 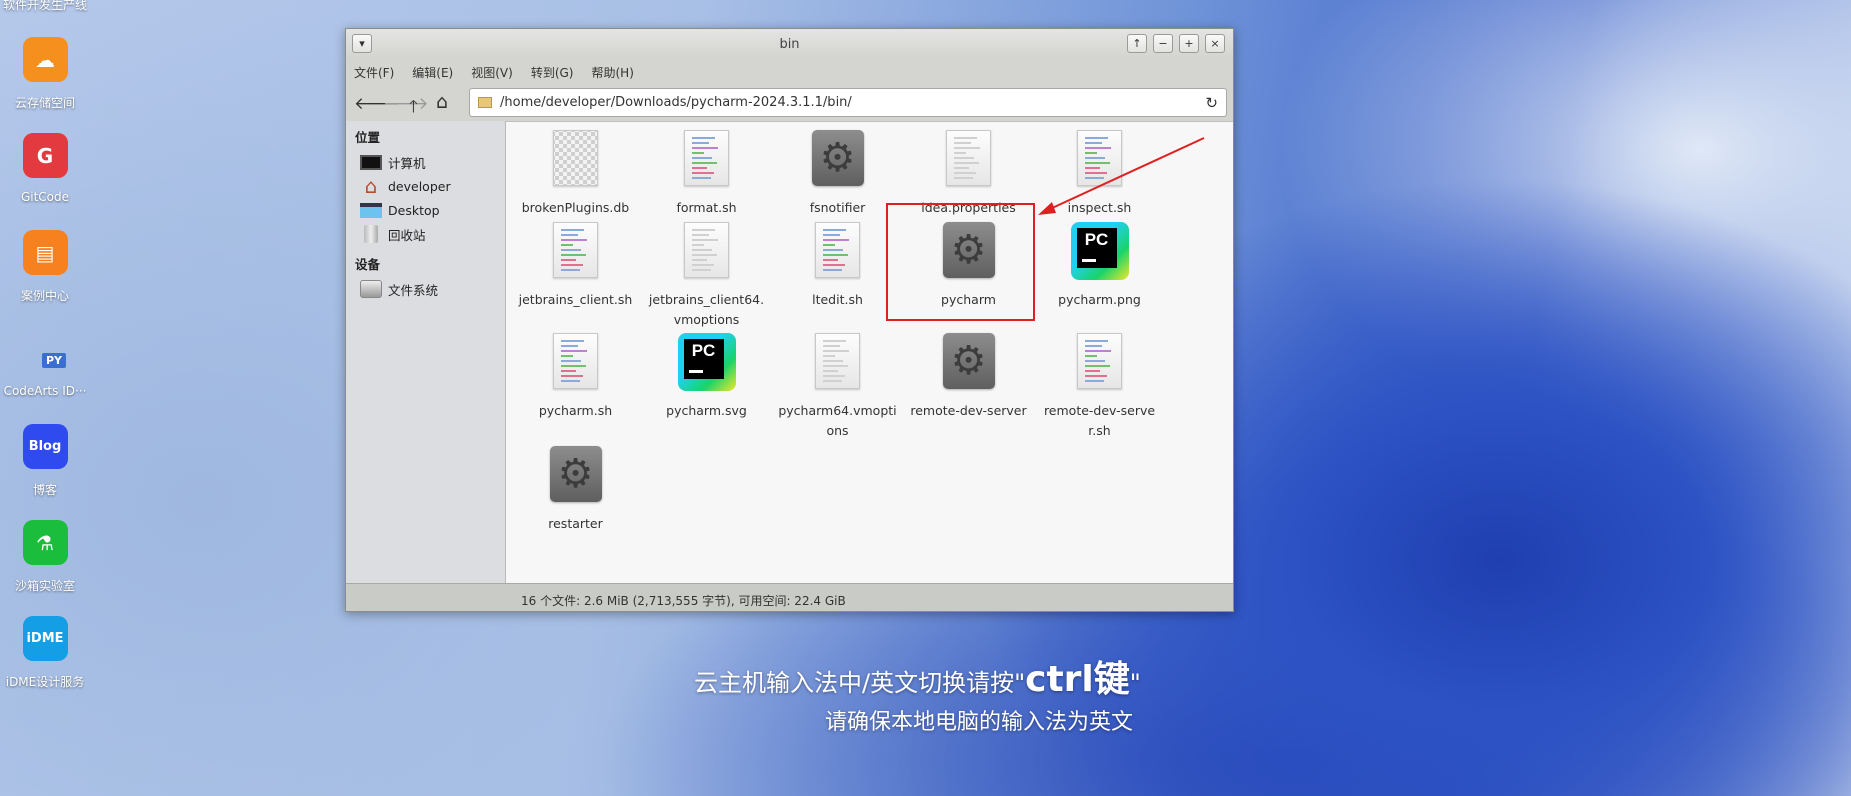 I want to click on input-method-hint-2: 请确保本地电脑的输入法为英文, so click(x=979, y=722).